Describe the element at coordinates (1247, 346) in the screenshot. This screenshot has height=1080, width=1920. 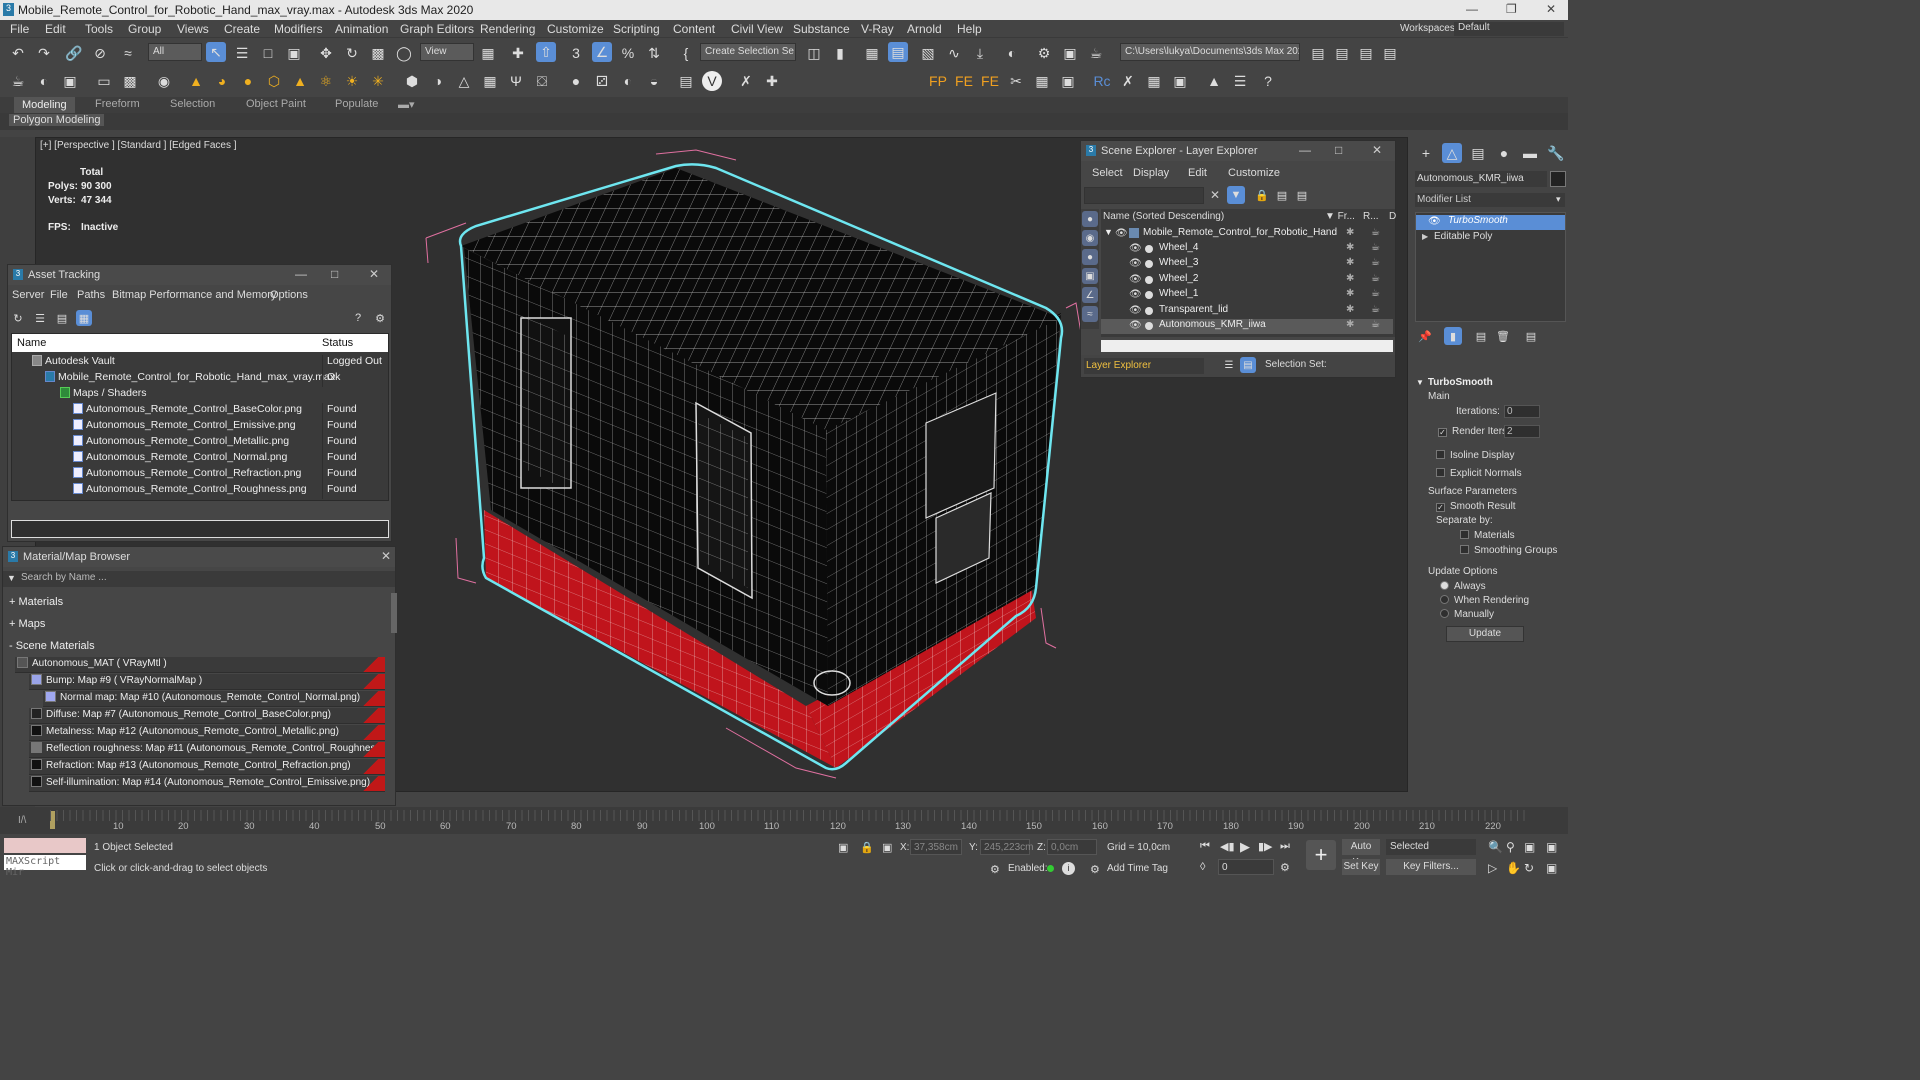
I see `scene-tree-scrollbar` at that location.